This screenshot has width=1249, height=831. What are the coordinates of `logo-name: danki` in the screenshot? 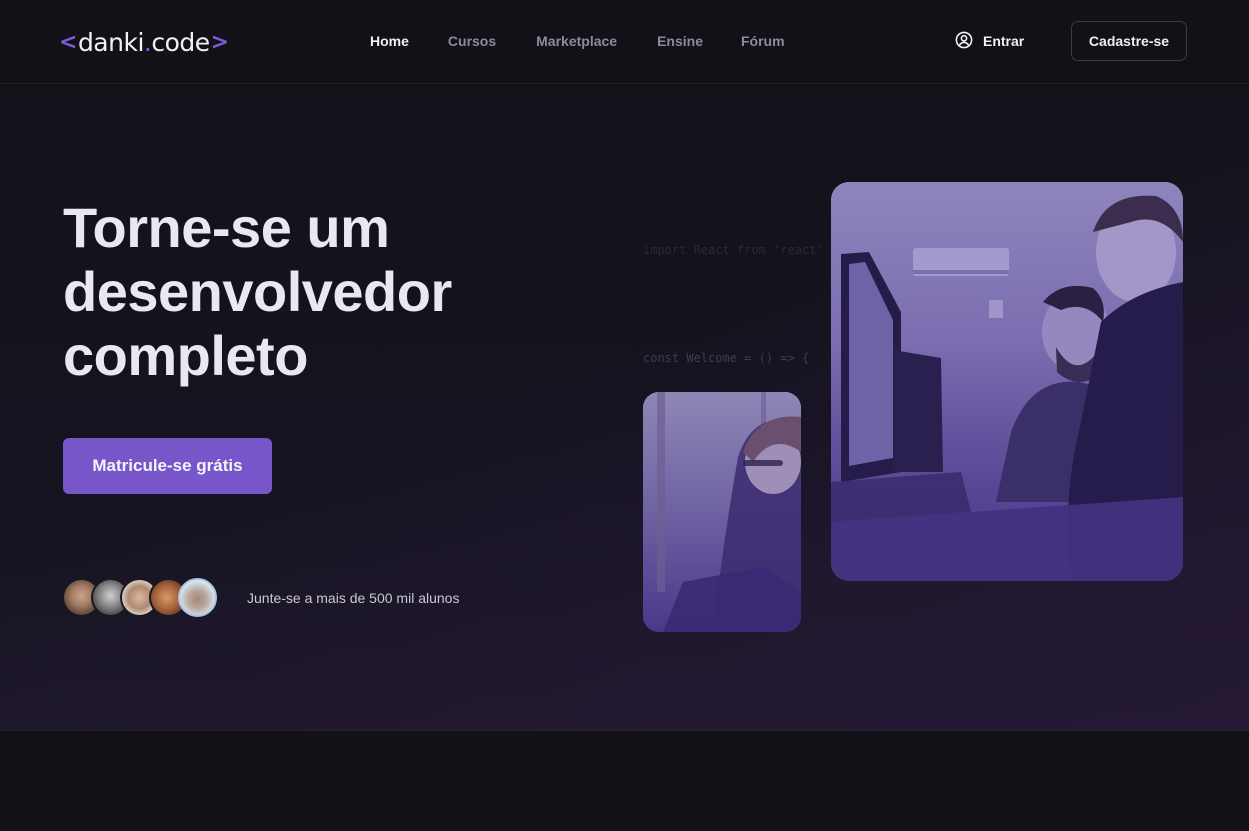 It's located at (110, 42).